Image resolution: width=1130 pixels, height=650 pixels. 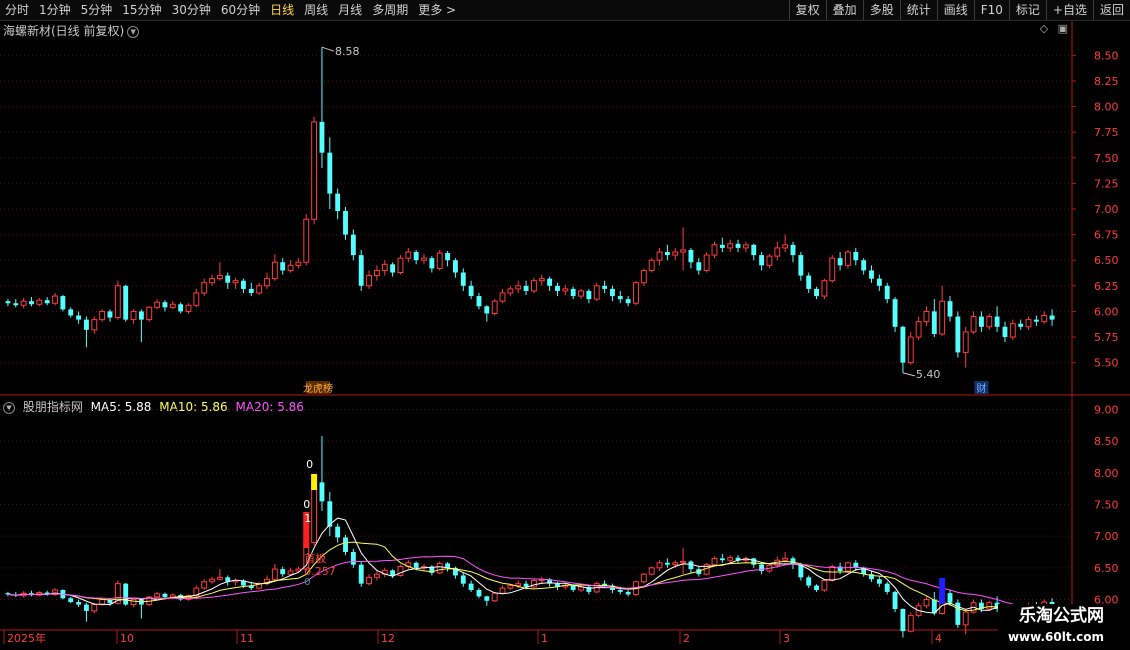 I want to click on low-price-label: 5.40, so click(x=928, y=374).